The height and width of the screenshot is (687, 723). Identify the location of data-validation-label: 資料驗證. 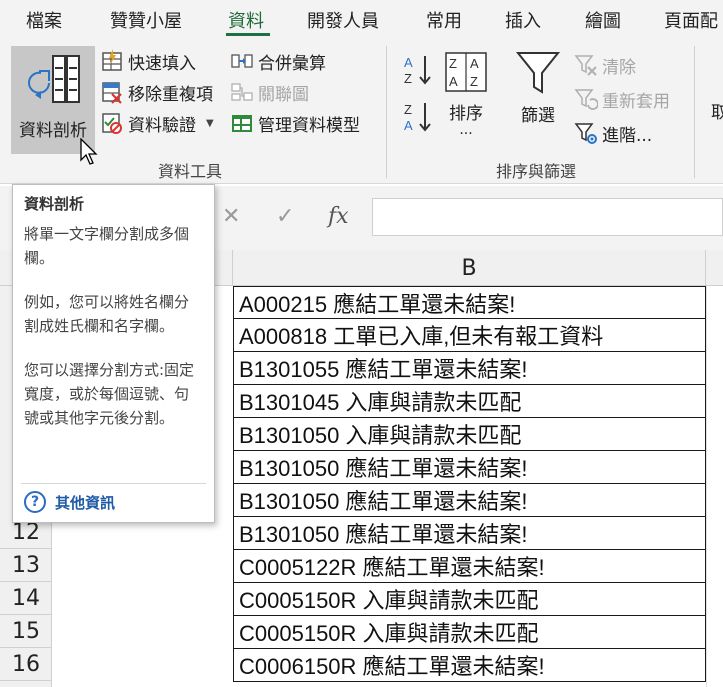
(162, 125).